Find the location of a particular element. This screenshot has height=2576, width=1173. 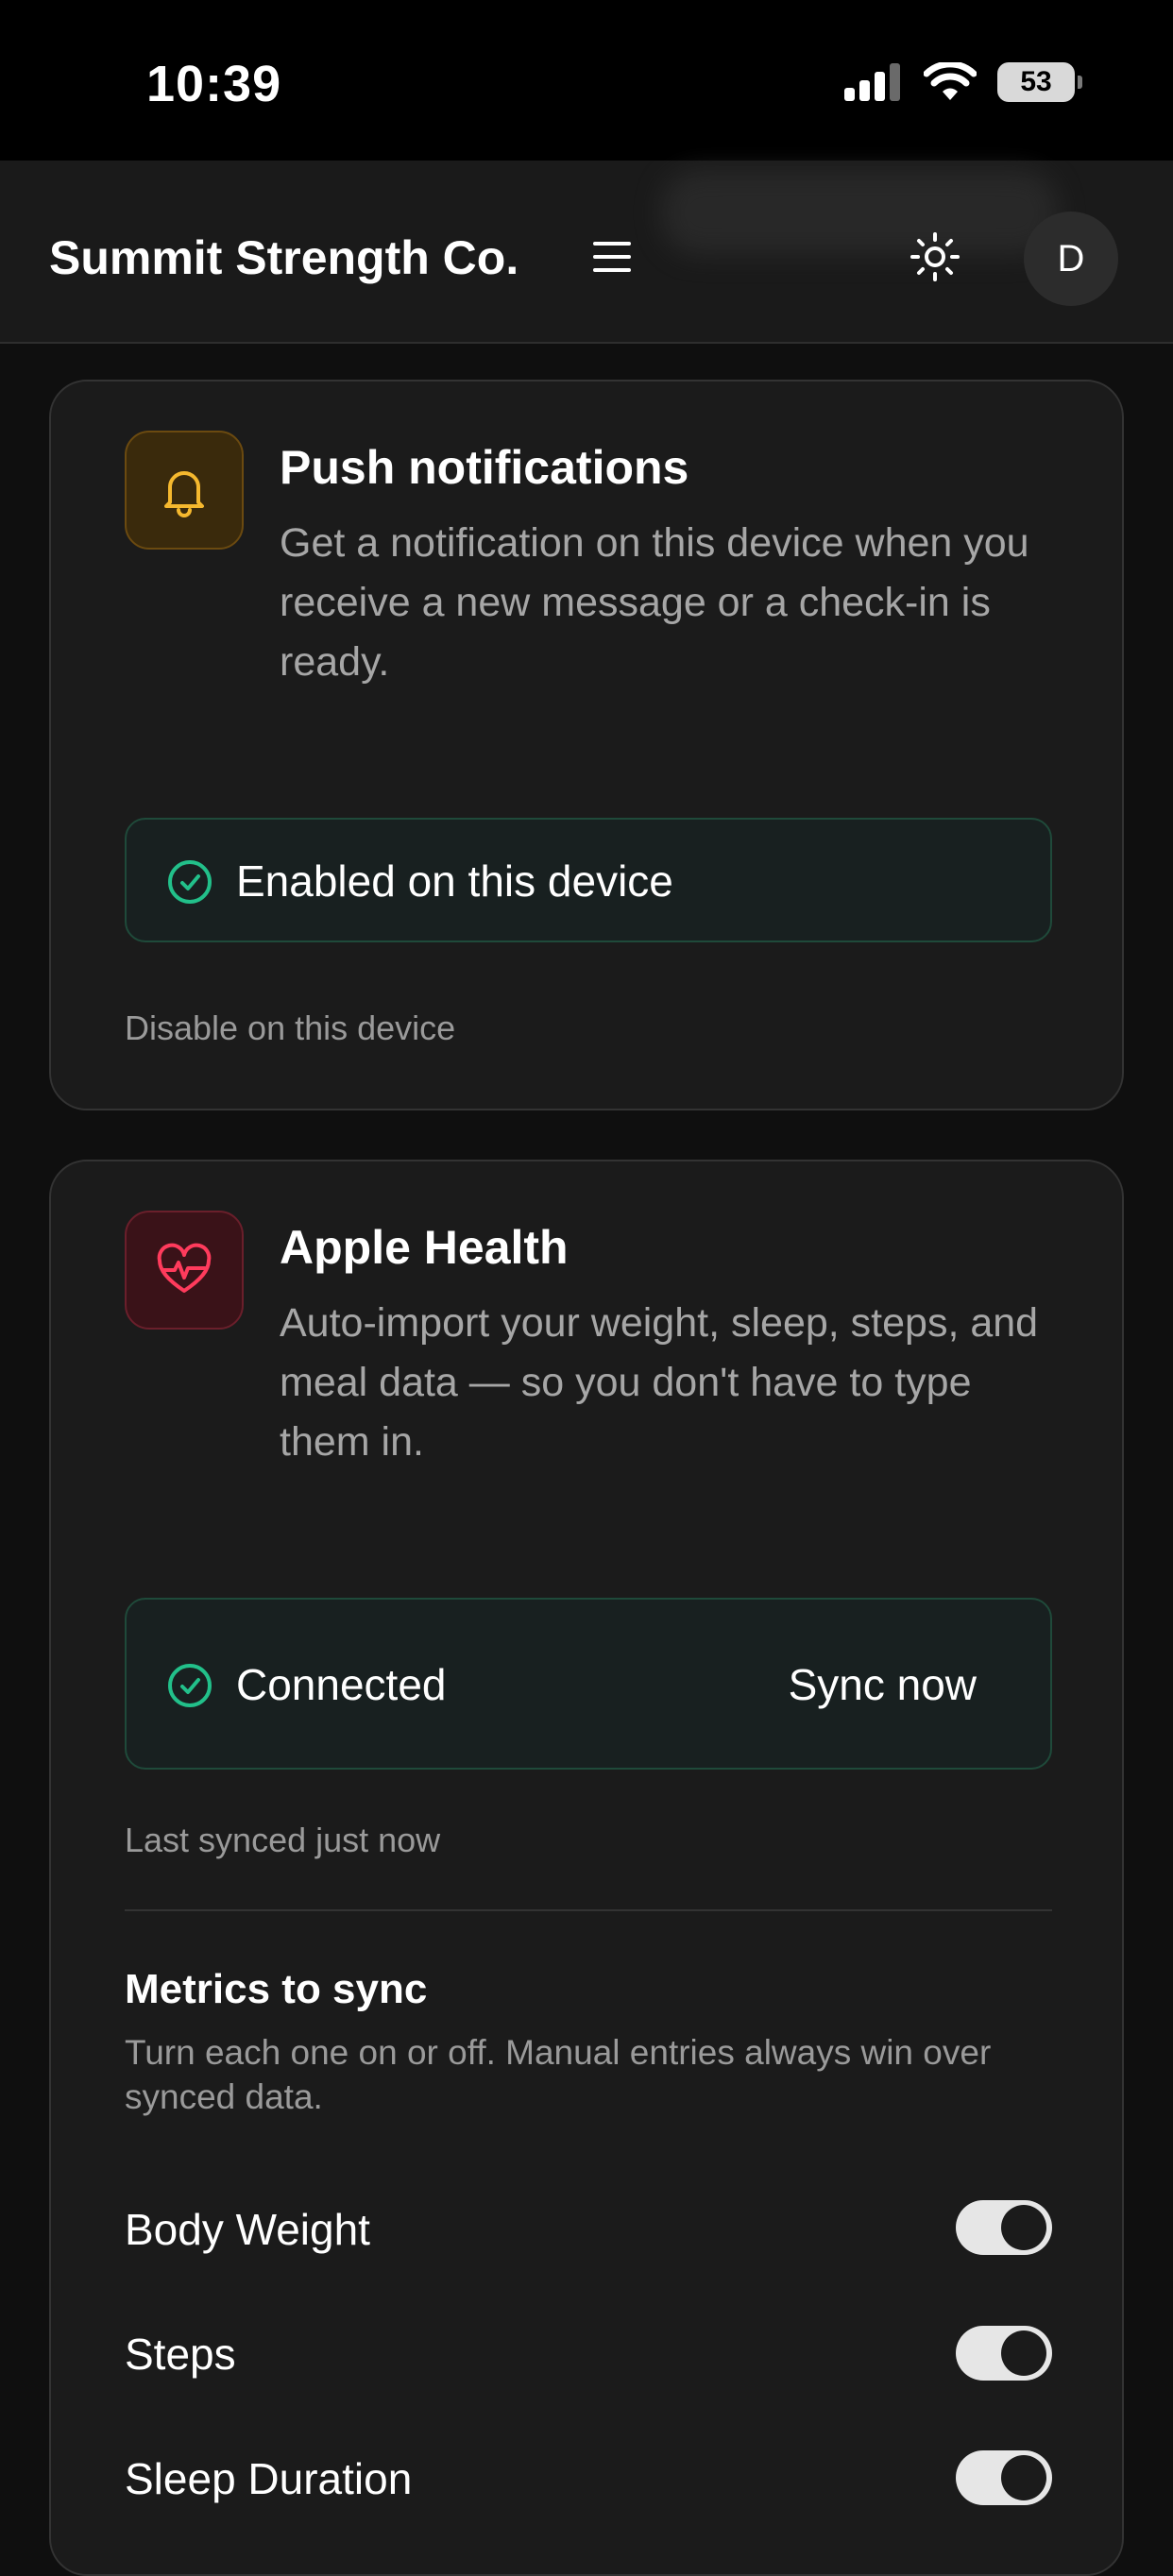

hamburger-menu-icon is located at coordinates (612, 257).